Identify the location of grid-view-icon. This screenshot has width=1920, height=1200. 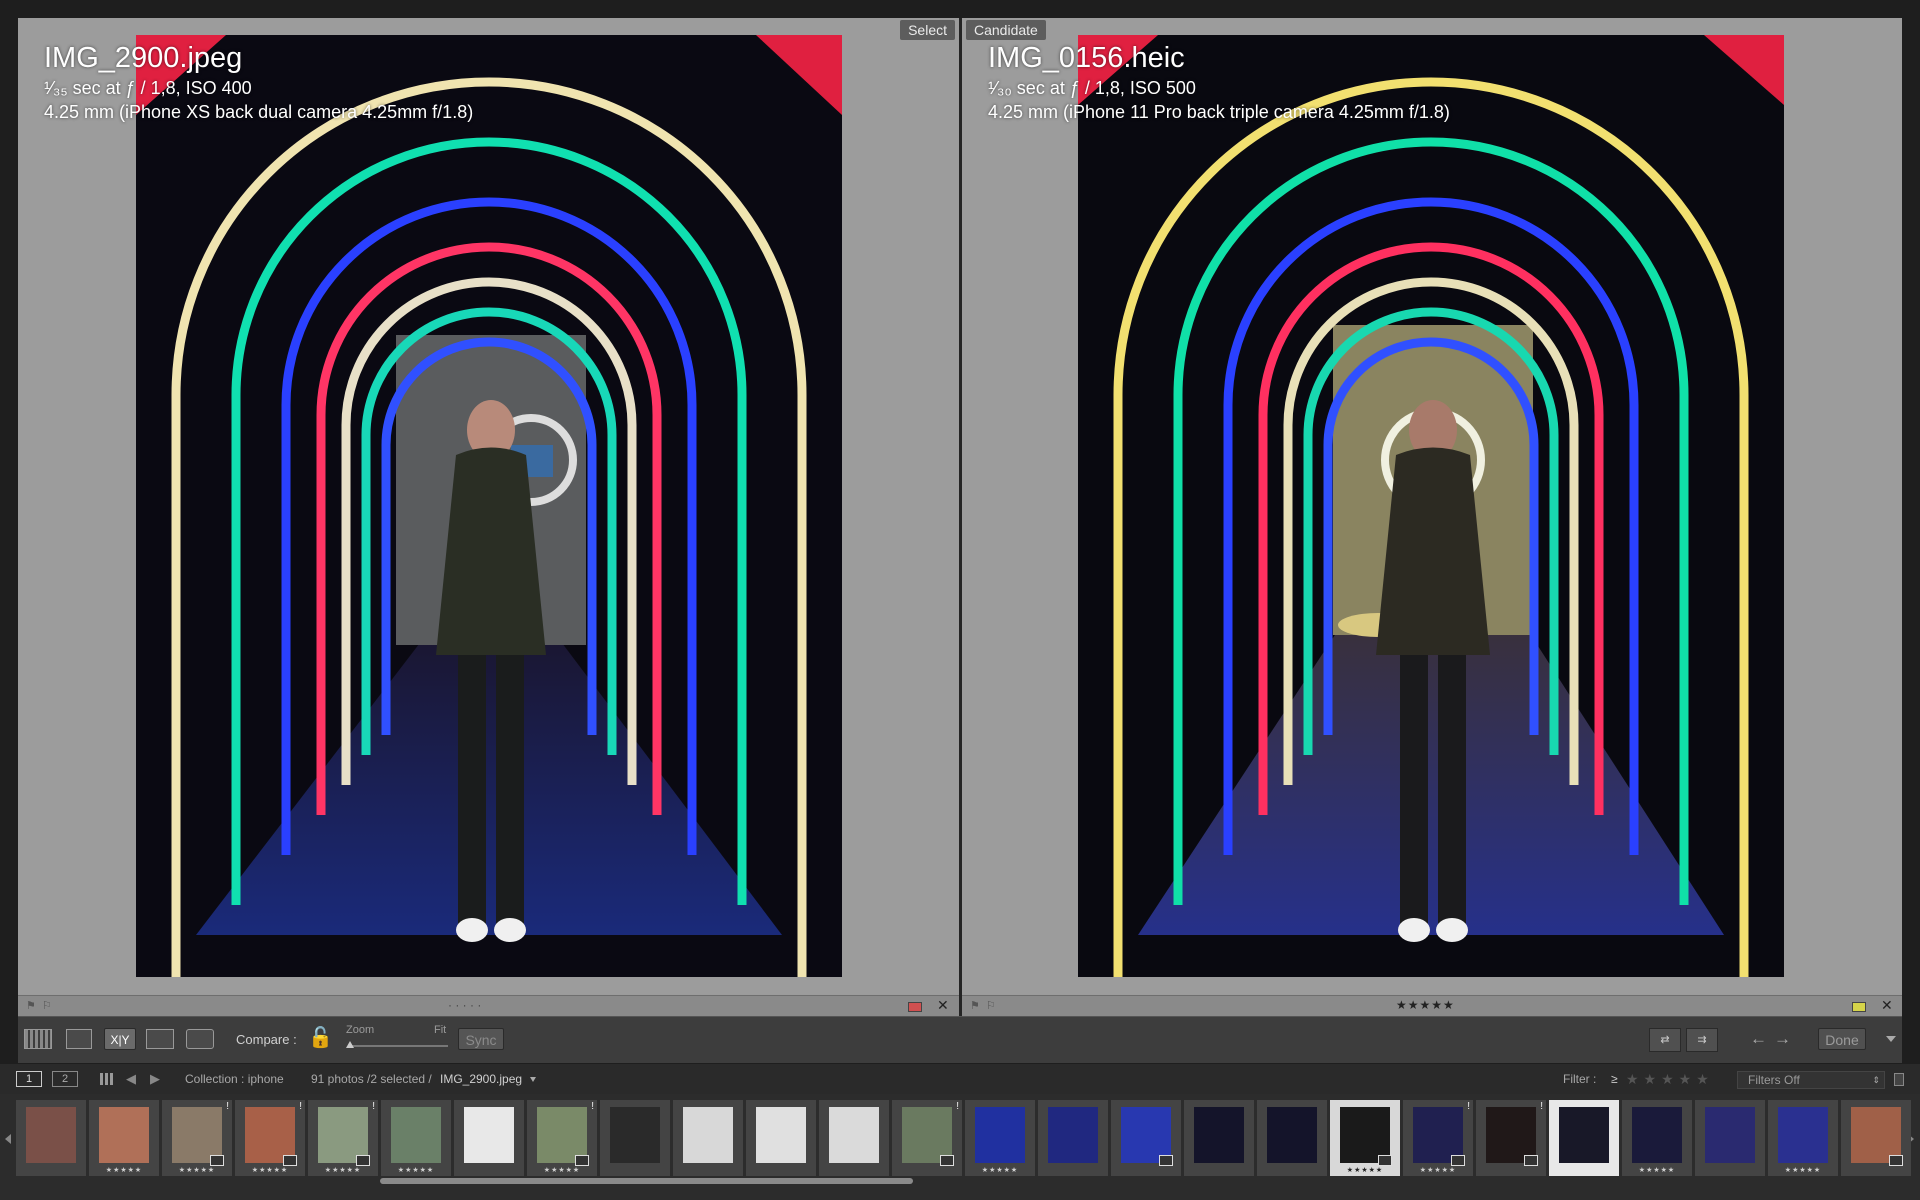
(38, 1039).